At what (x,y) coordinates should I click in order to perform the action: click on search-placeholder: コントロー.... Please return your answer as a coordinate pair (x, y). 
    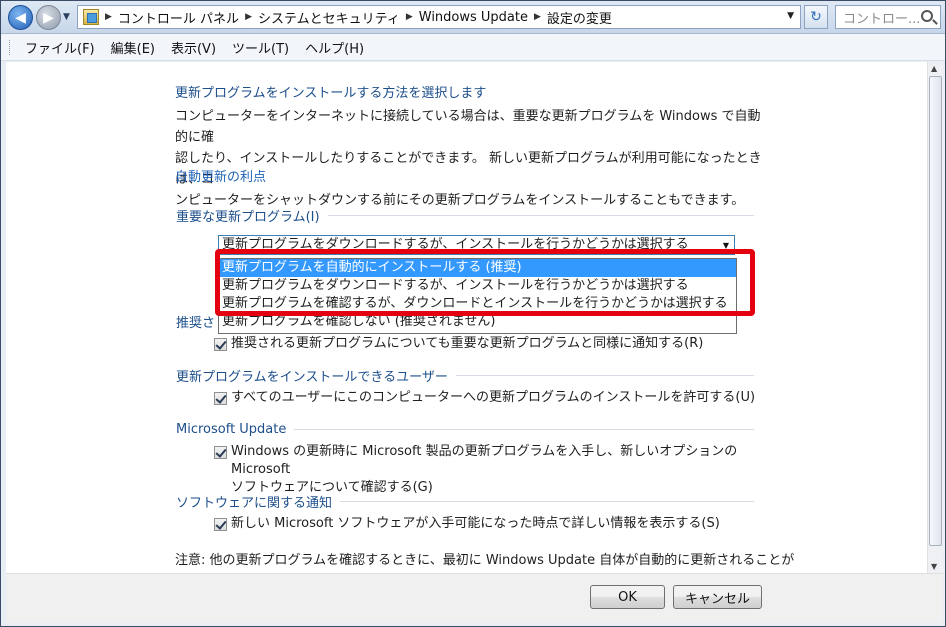
    Looking at the image, I should click on (882, 19).